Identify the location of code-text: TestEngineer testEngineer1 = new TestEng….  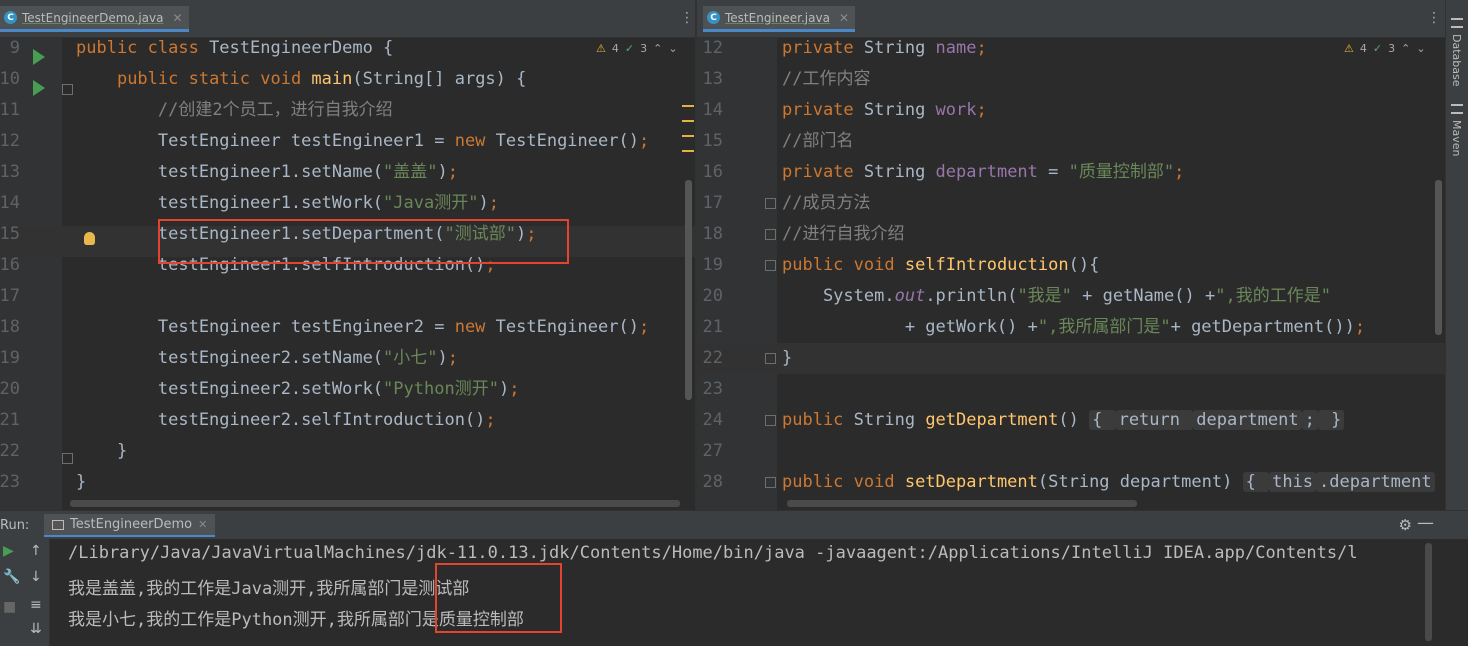
(362, 141).